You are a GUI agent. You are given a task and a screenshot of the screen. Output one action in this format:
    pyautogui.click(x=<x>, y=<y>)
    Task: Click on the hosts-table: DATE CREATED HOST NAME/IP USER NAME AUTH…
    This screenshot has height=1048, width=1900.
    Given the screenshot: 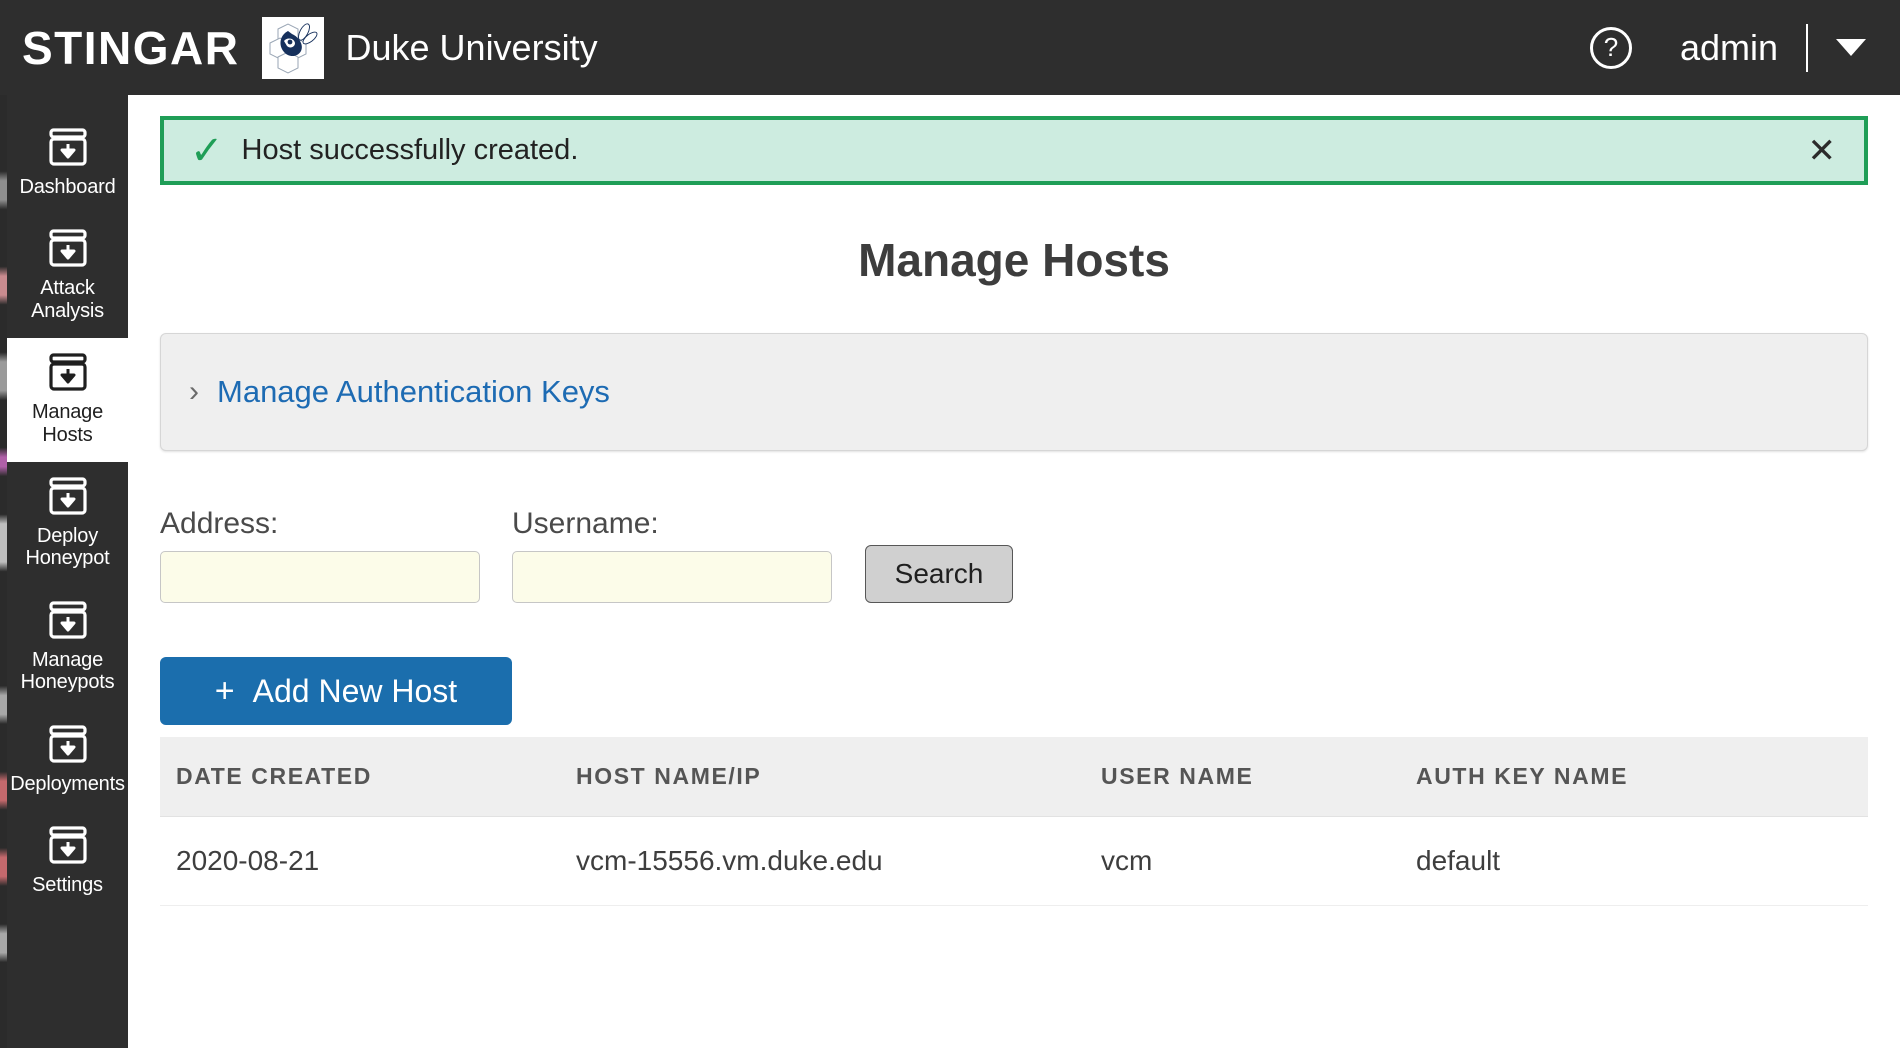 What is the action you would take?
    pyautogui.click(x=1014, y=821)
    